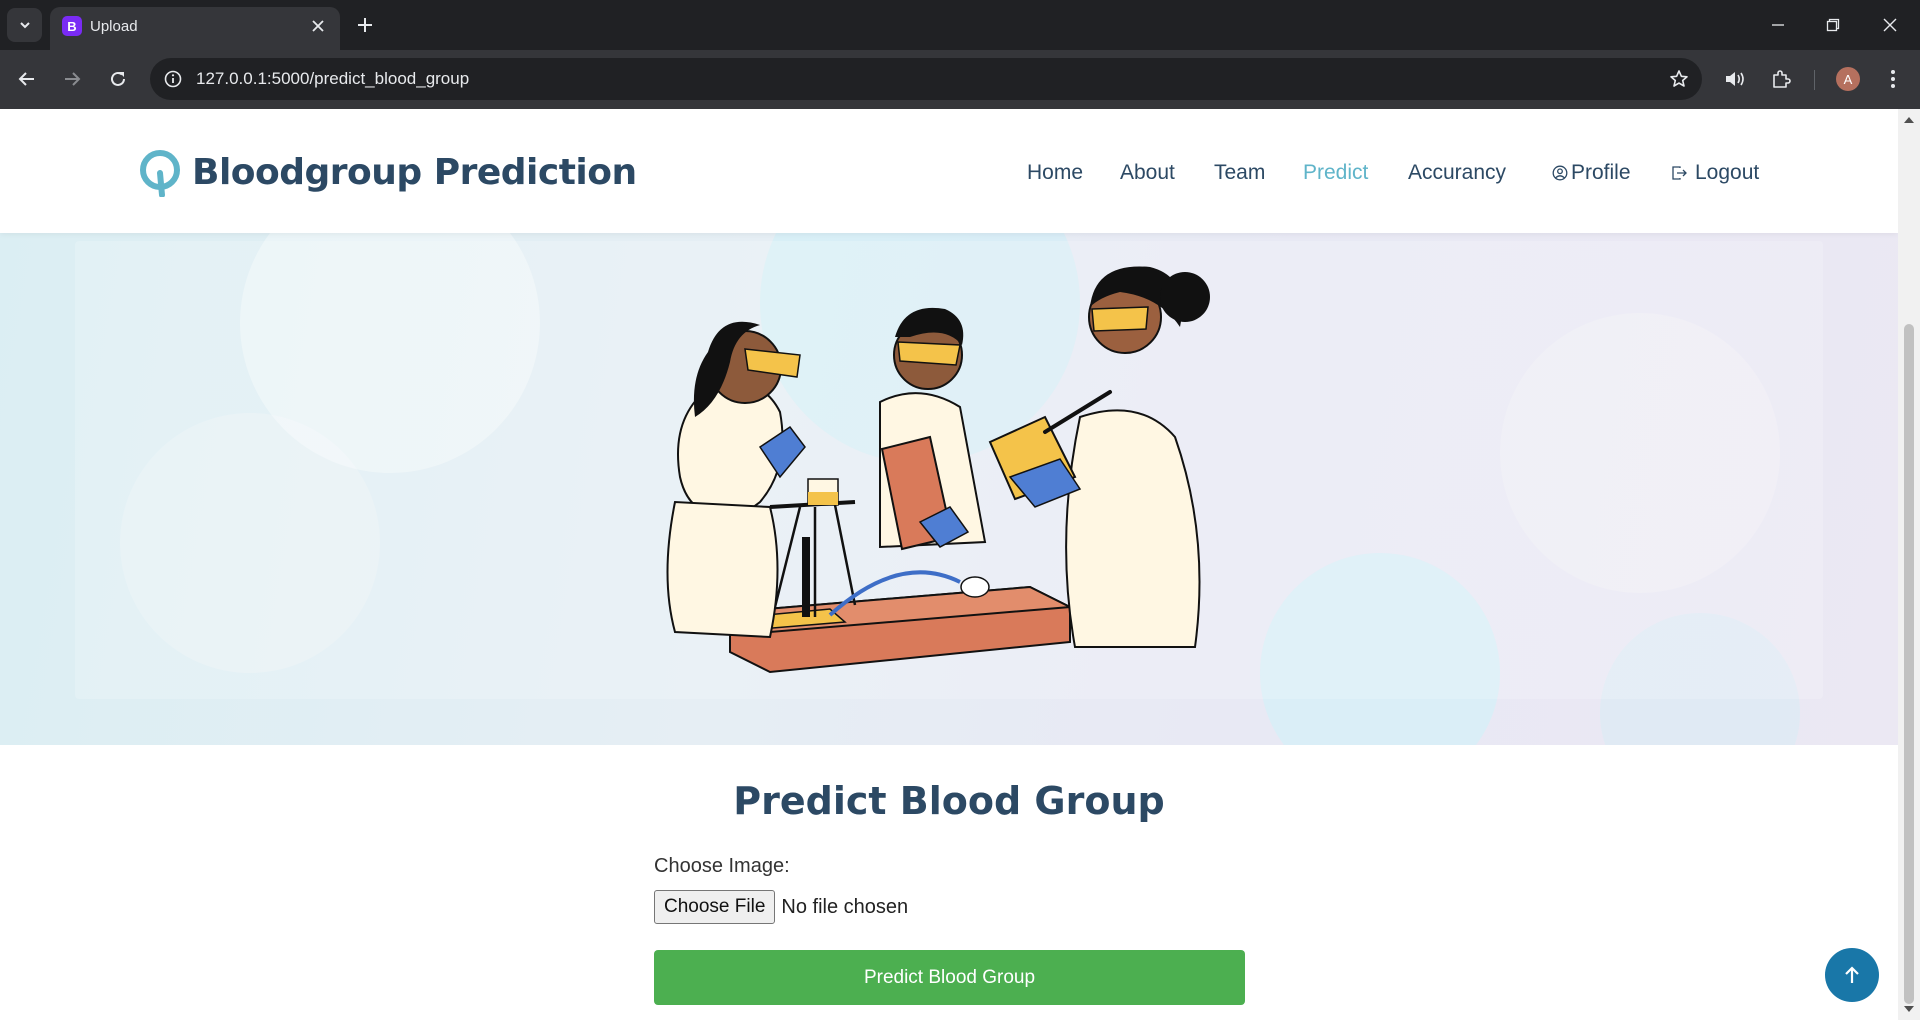 The height and width of the screenshot is (1020, 1920). What do you see at coordinates (72, 26) in the screenshot?
I see `bootstrap-favicon-icon: B` at bounding box center [72, 26].